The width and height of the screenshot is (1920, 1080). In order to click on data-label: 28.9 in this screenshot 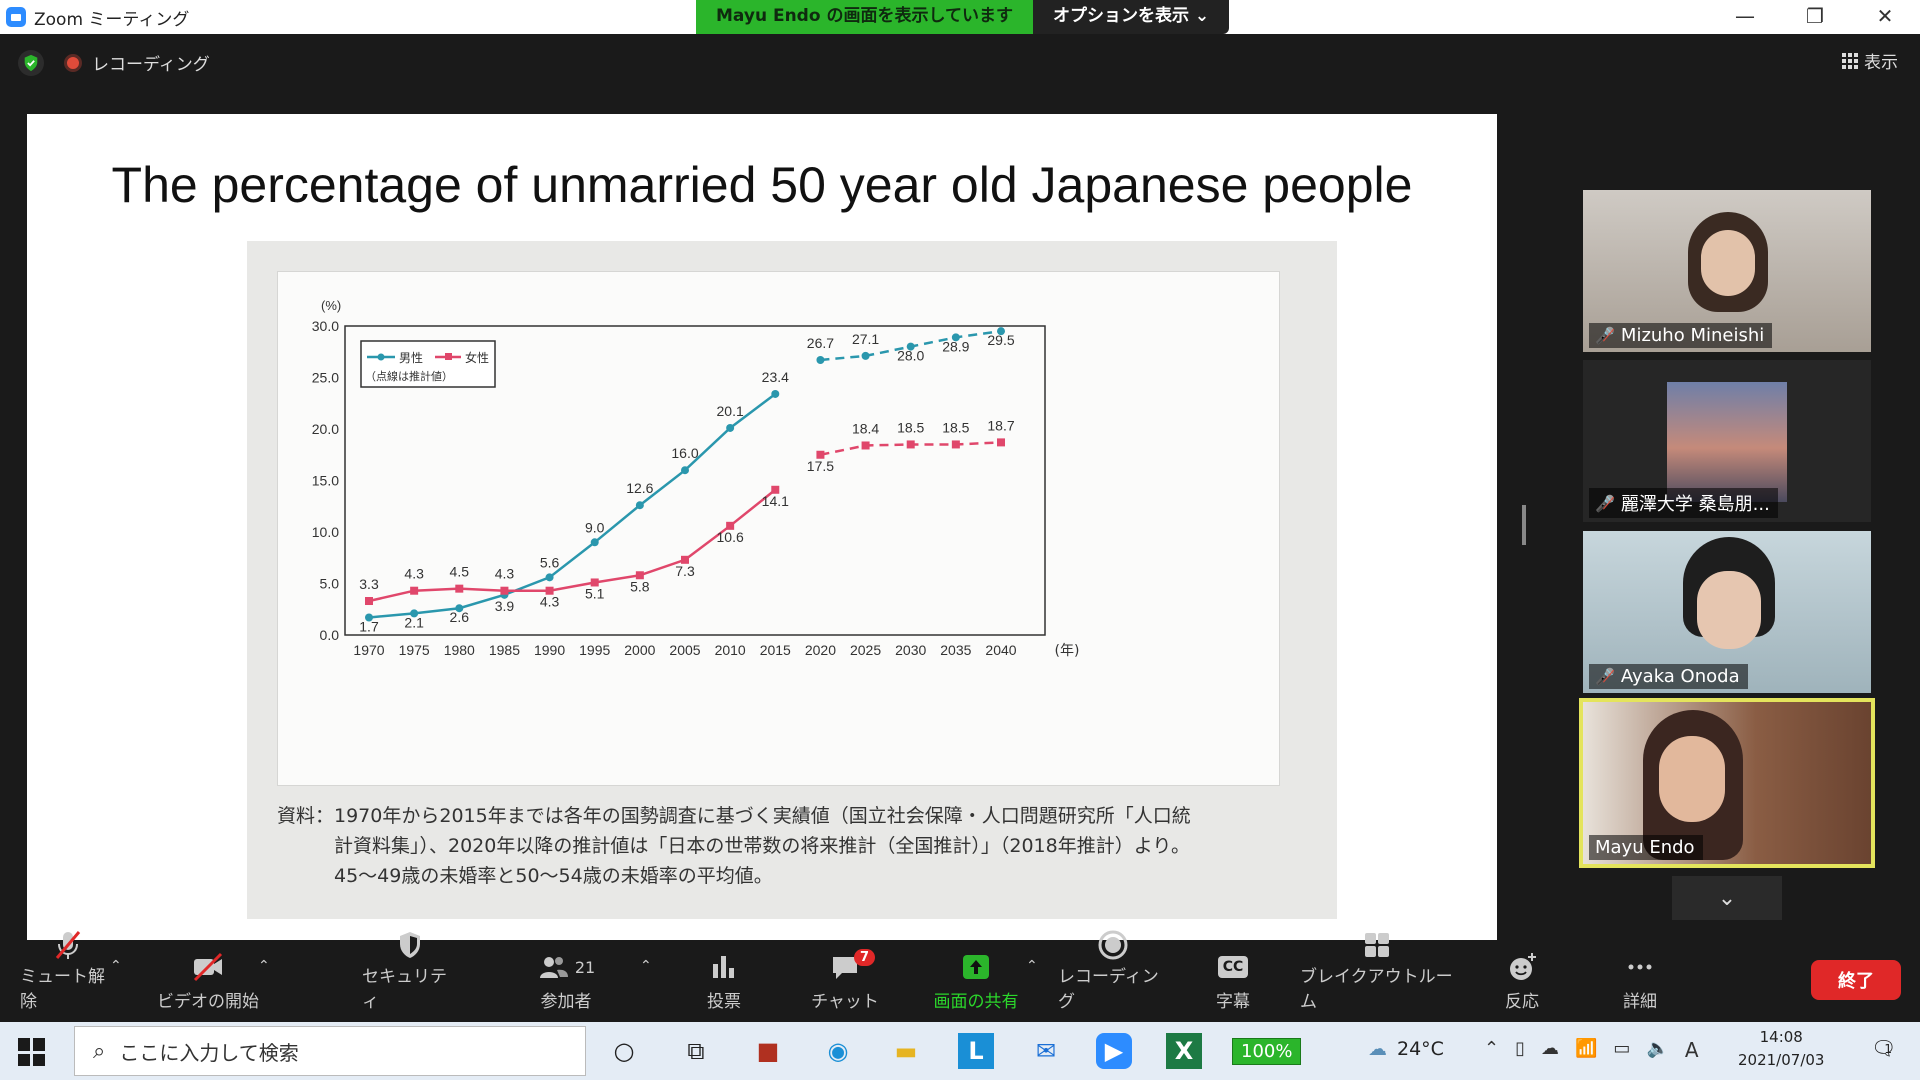, I will do `click(955, 346)`.